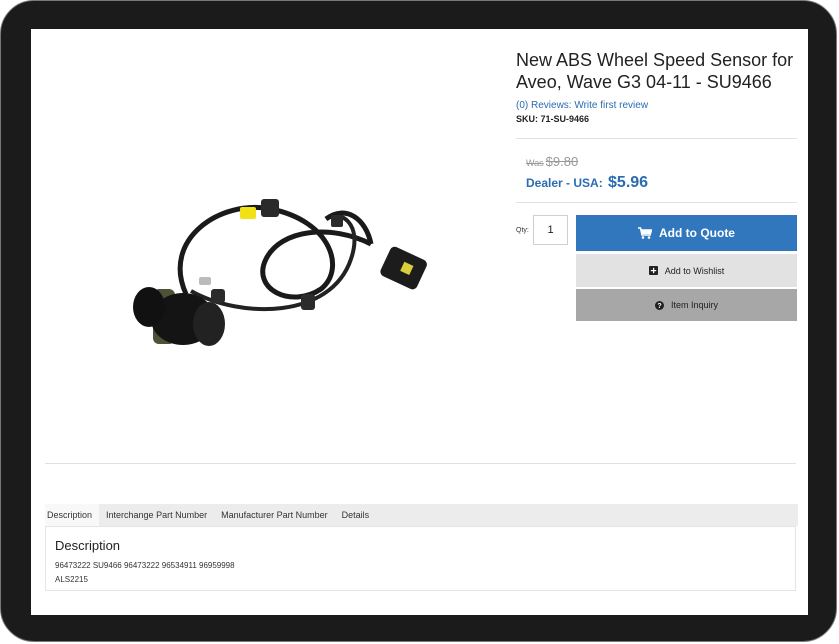 Image resolution: width=839 pixels, height=644 pixels. What do you see at coordinates (420, 463) in the screenshot?
I see `section-divider` at bounding box center [420, 463].